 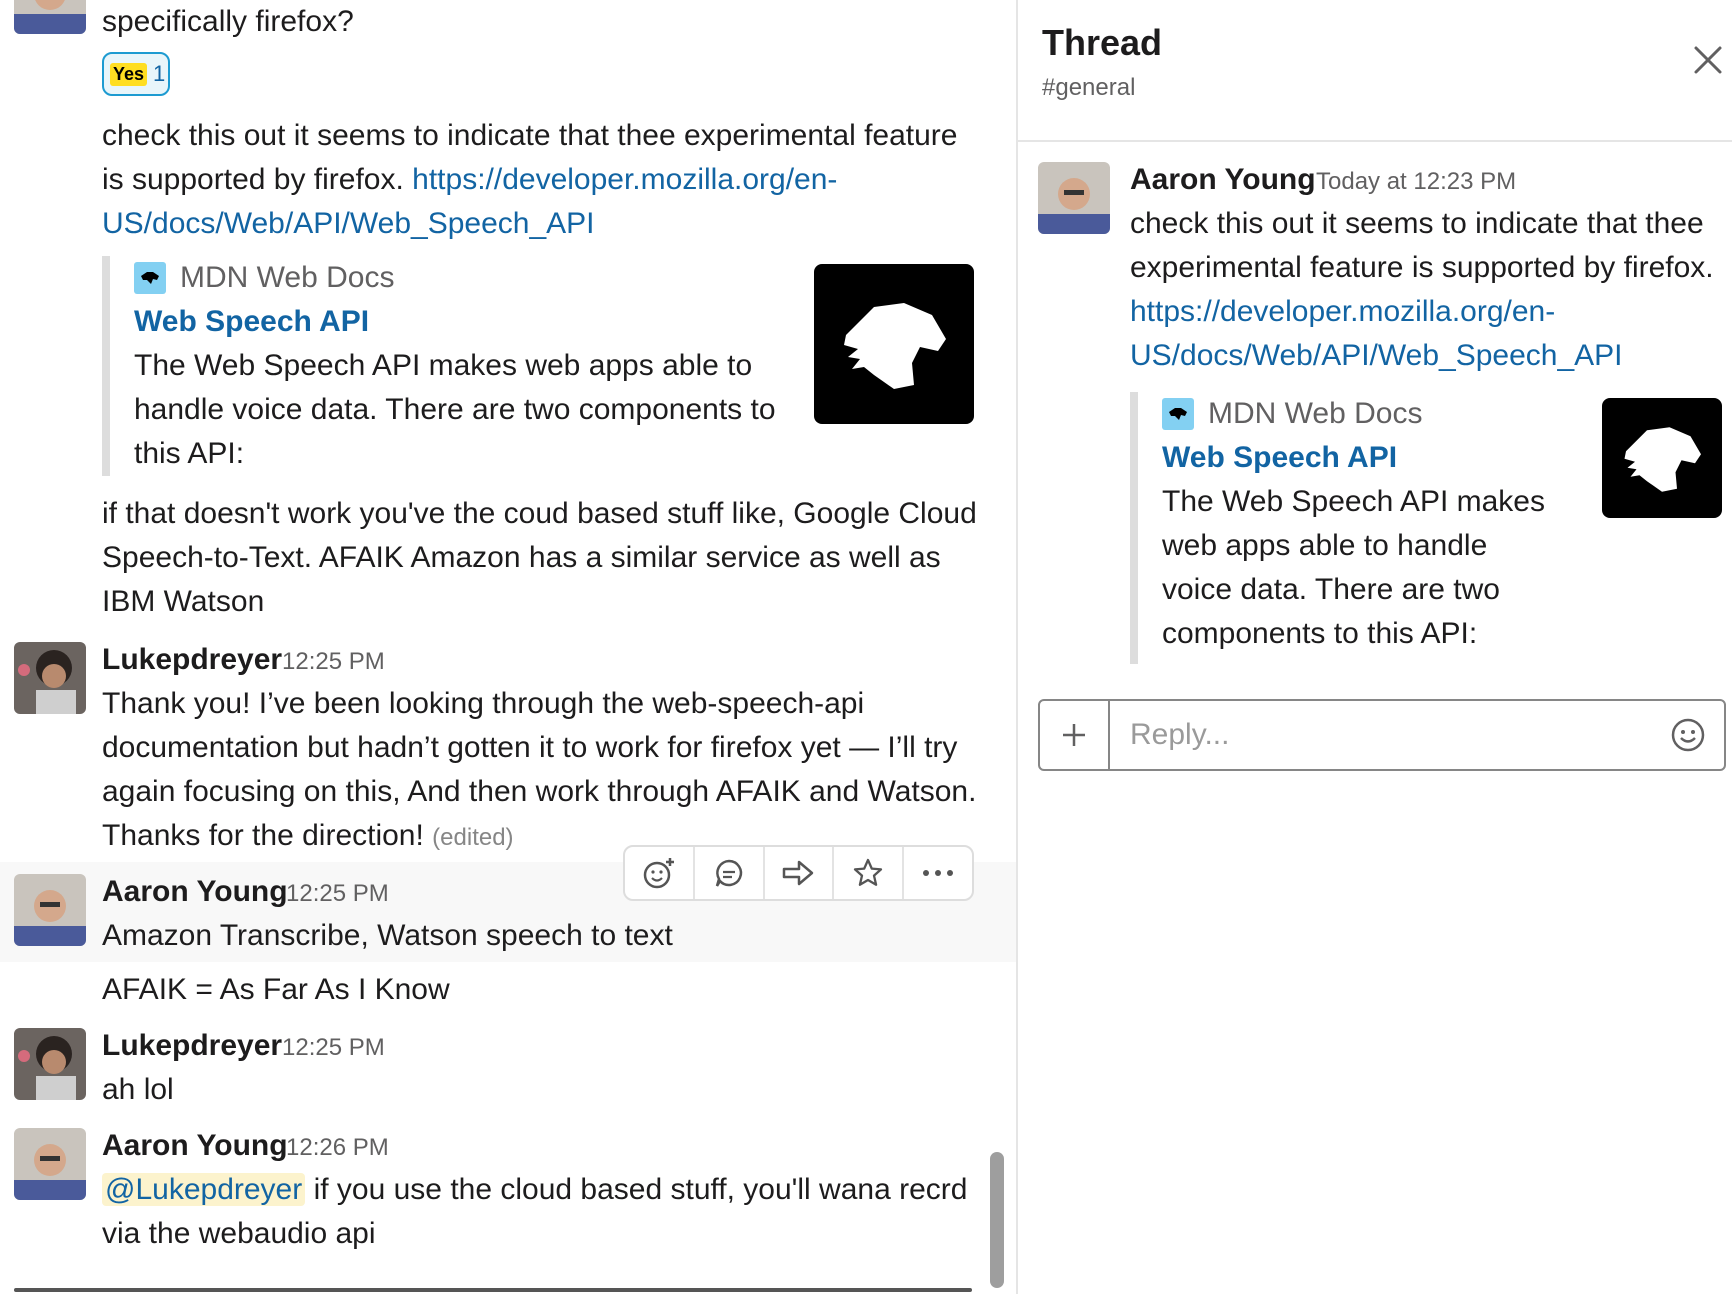 I want to click on scrollbar-thumb, so click(x=997, y=1220).